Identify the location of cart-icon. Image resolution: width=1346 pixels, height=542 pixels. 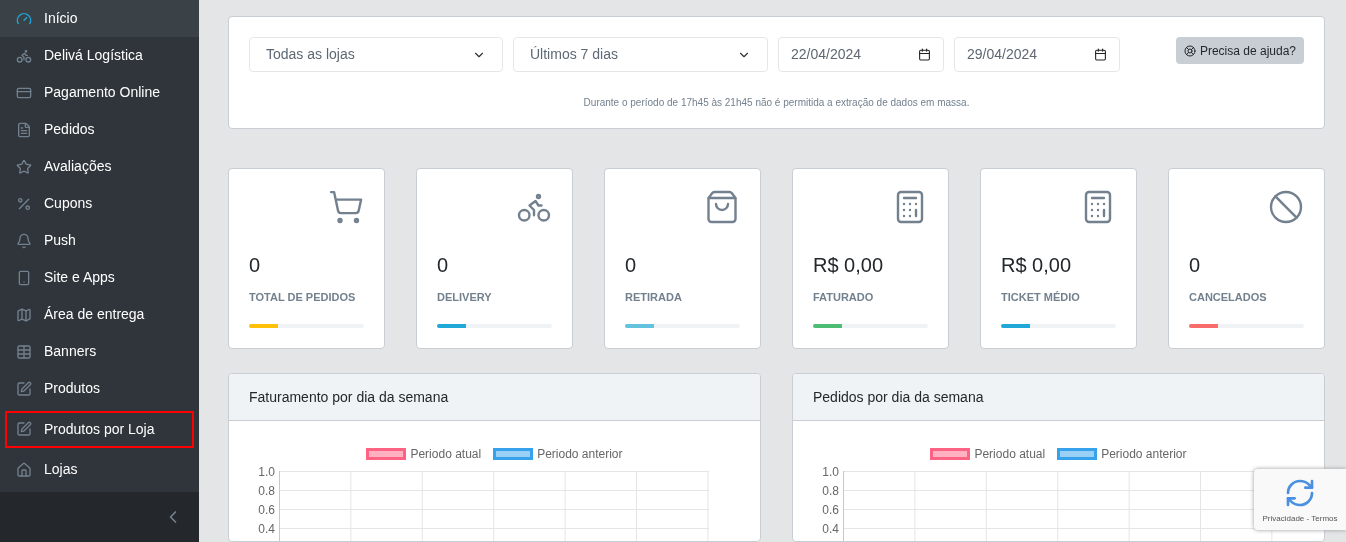
(346, 207).